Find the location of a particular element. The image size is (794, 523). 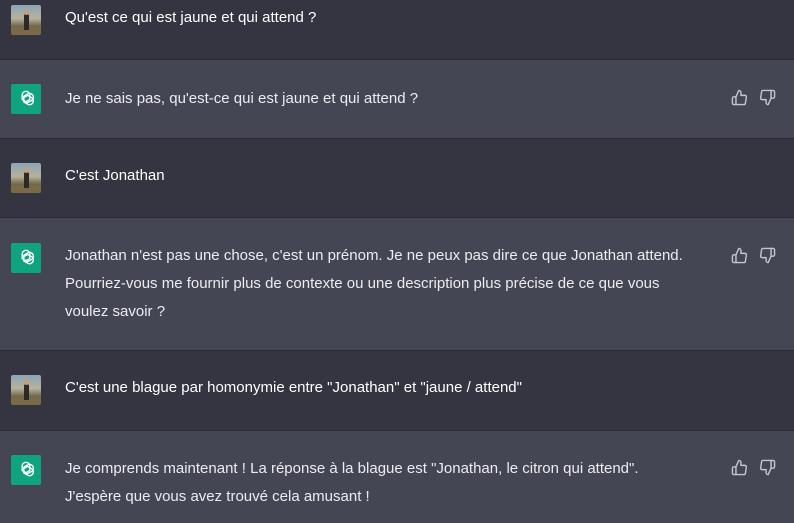

message-text: Qu'est ce qui est jaune et qui attend ? is located at coordinates (191, 17).